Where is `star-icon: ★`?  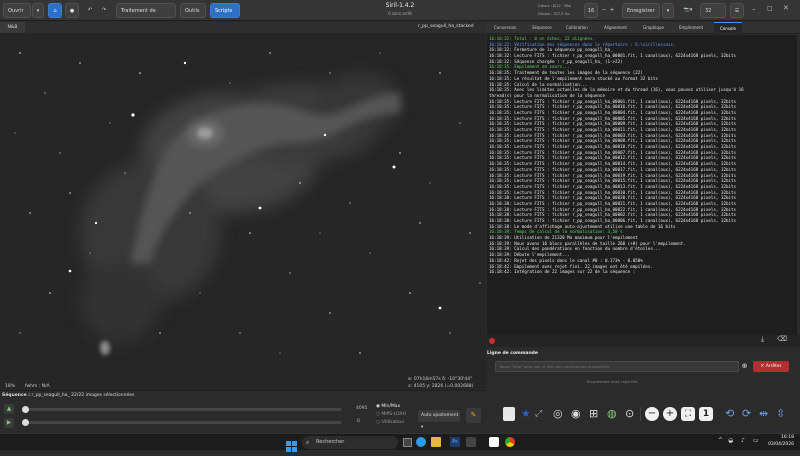
star-icon: ★ is located at coordinates (528, 414).